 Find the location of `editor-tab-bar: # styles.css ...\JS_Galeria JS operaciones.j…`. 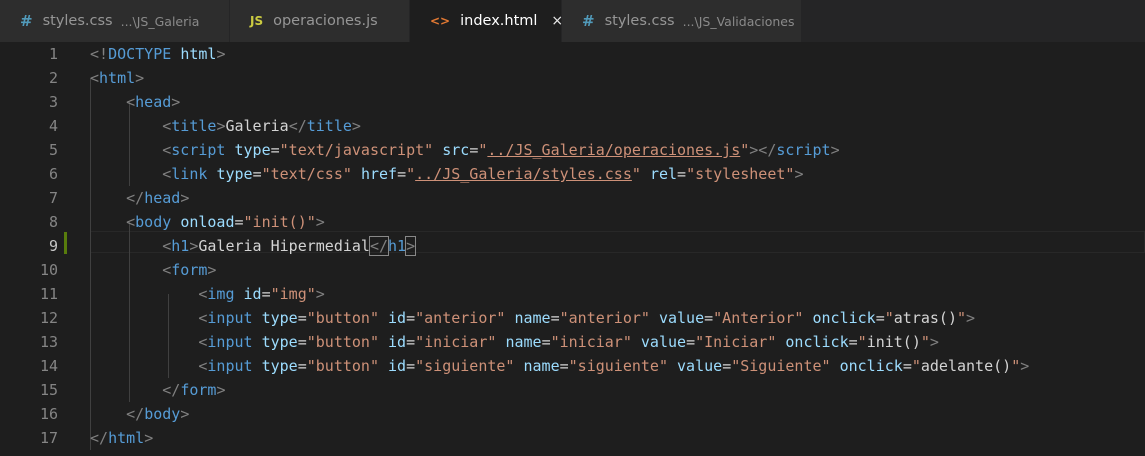

editor-tab-bar: # styles.css ...\JS_Galeria JS operaciones.j… is located at coordinates (572, 21).